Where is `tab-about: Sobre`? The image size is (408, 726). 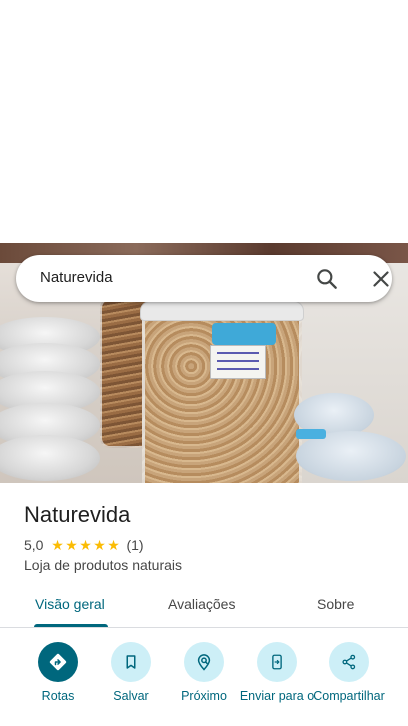
tab-about: Sobre is located at coordinates (335, 604).